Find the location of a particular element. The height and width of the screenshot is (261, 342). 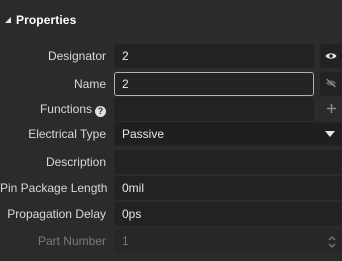

electrical-type-value: Passive is located at coordinates (143, 134).